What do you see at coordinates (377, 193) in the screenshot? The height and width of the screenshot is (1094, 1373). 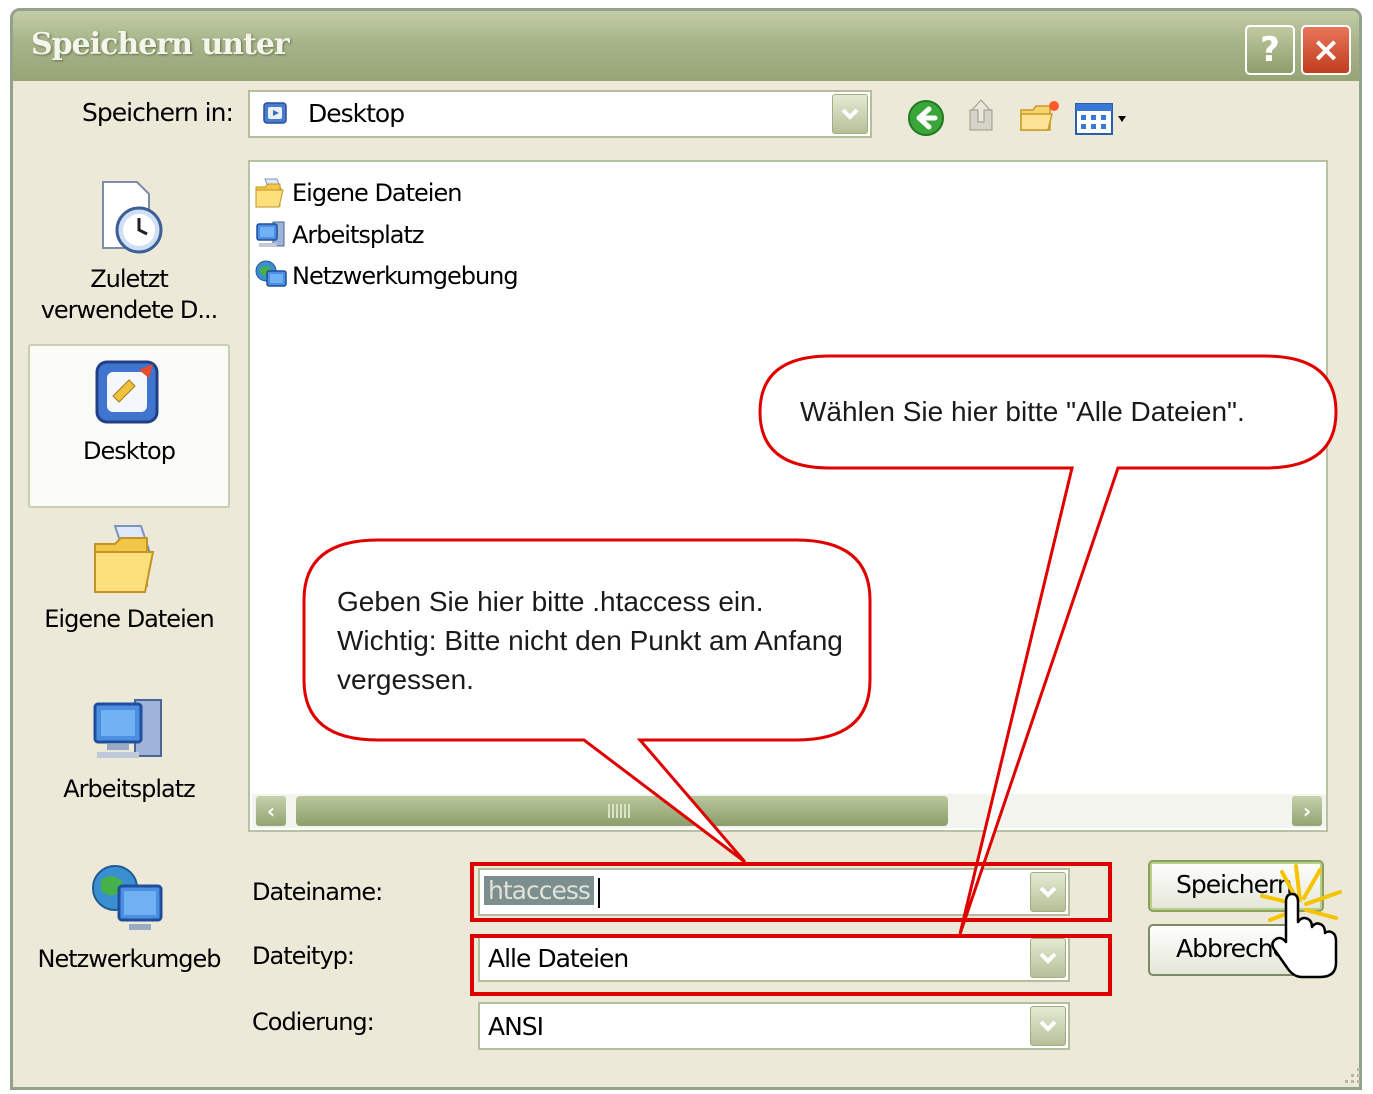 I see `file-name: Eigene Dateien` at bounding box center [377, 193].